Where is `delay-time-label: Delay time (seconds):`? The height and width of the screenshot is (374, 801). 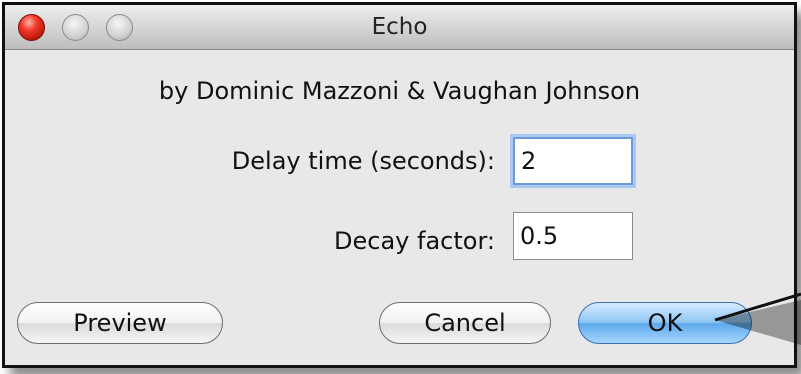
delay-time-label: Delay time (seconds): is located at coordinates (363, 161).